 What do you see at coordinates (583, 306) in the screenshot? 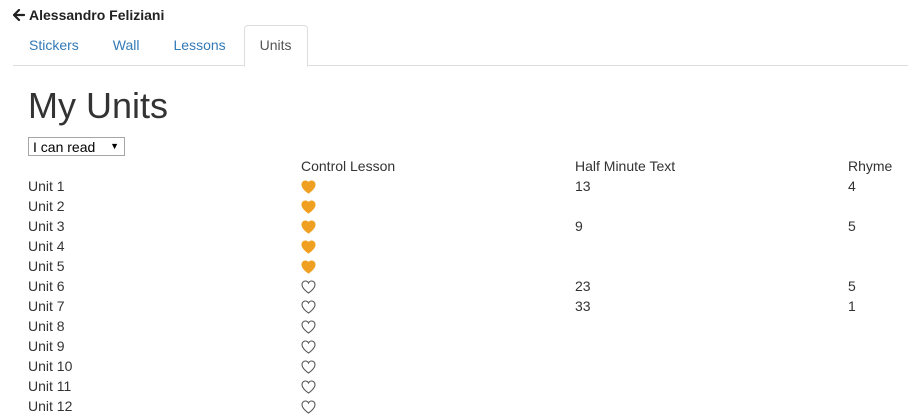
I see `half-minute-text-value: 33` at bounding box center [583, 306].